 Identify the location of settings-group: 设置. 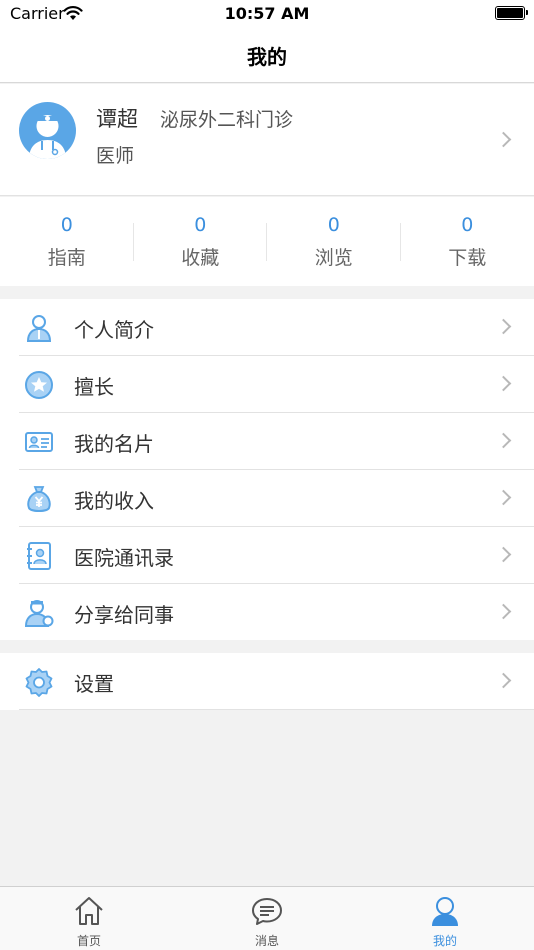
(267, 681).